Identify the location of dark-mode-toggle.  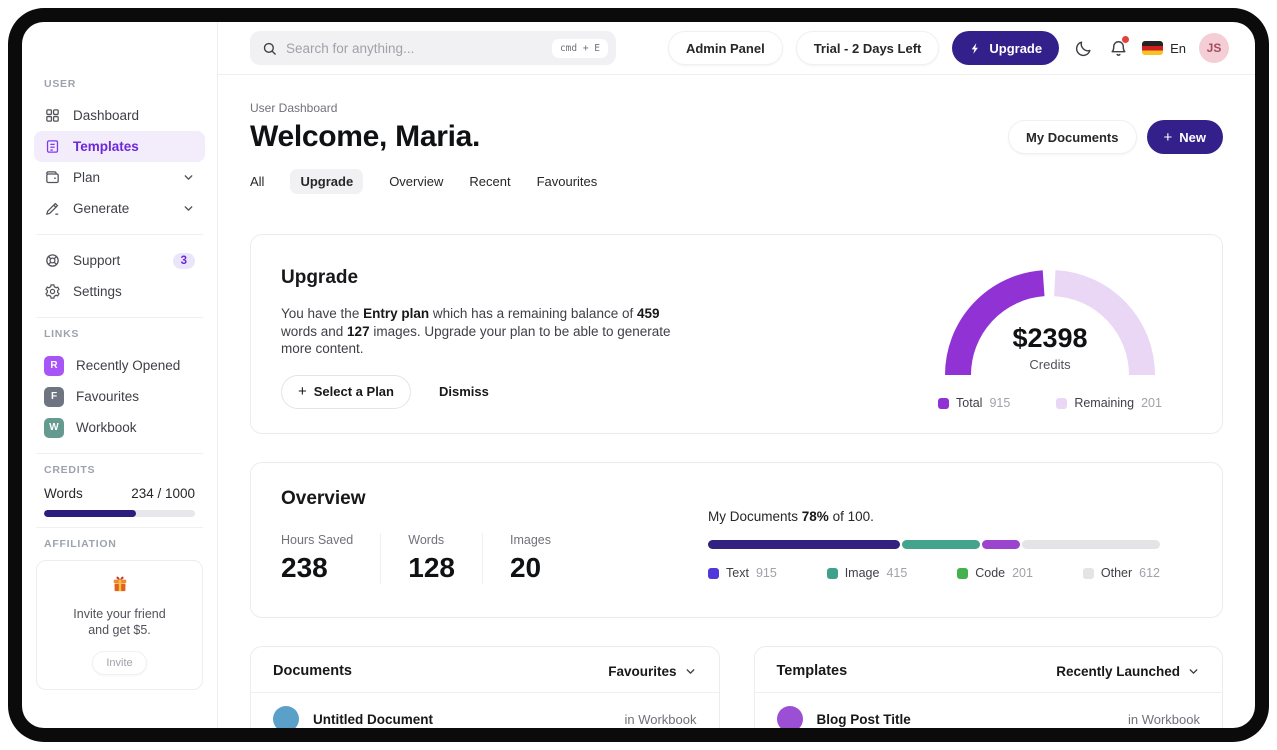
(1083, 48).